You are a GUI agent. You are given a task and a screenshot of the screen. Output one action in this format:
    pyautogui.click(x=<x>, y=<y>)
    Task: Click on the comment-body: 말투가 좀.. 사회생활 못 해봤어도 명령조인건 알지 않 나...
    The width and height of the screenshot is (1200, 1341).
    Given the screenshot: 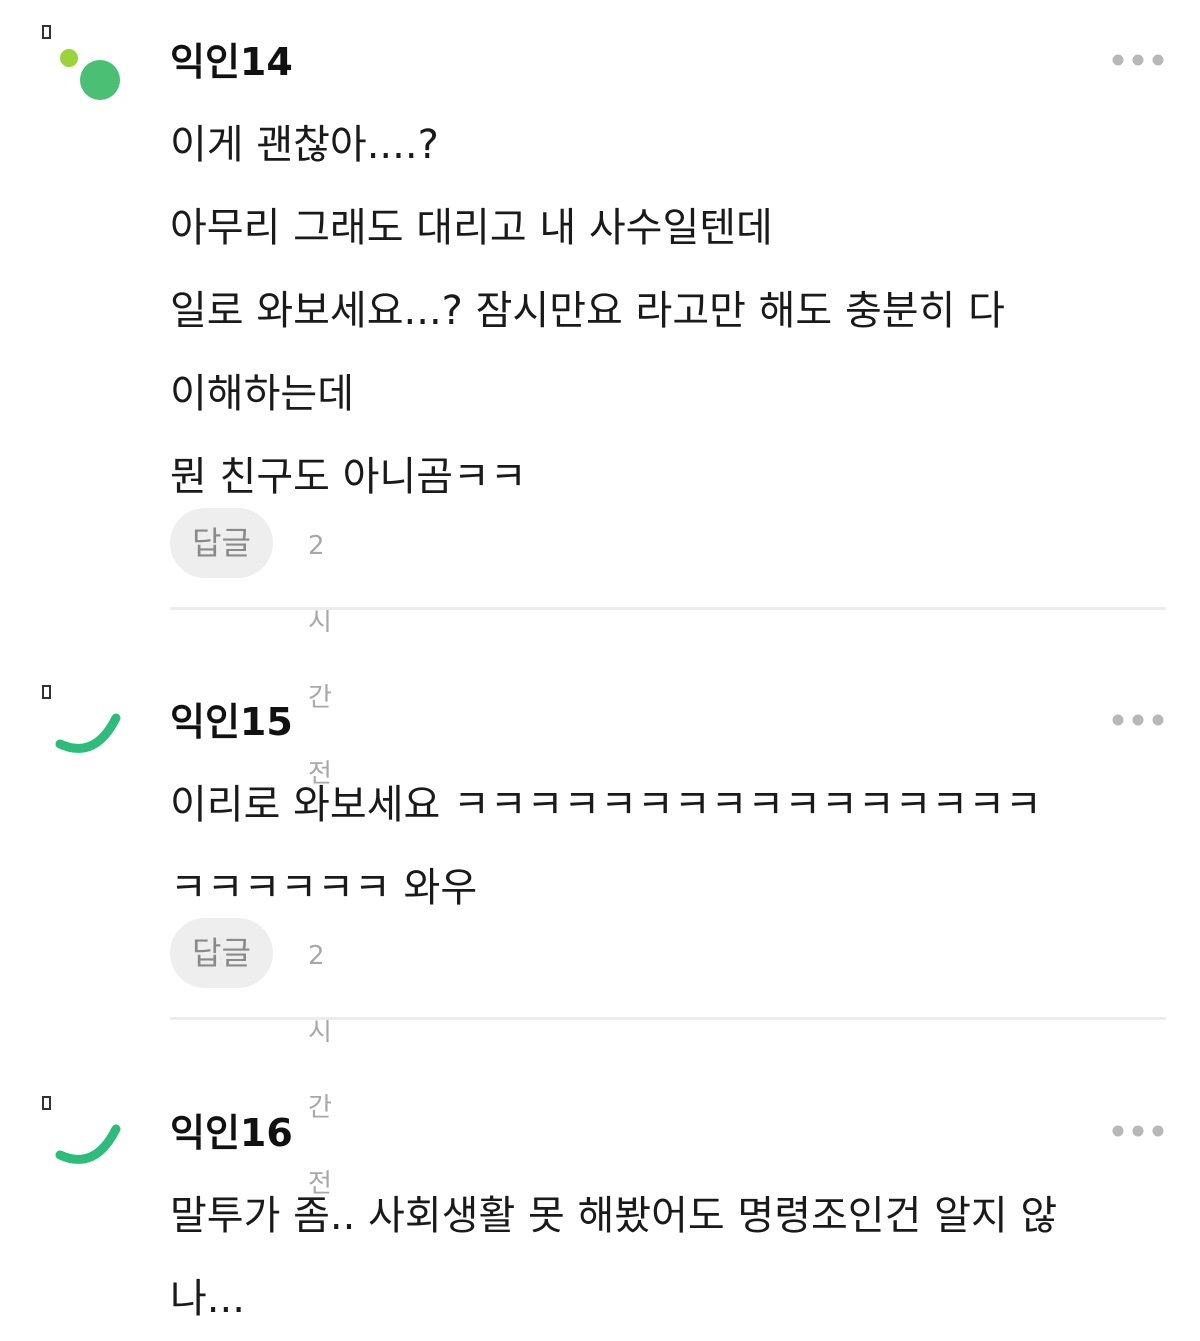 What is the action you would take?
    pyautogui.click(x=670, y=1258)
    